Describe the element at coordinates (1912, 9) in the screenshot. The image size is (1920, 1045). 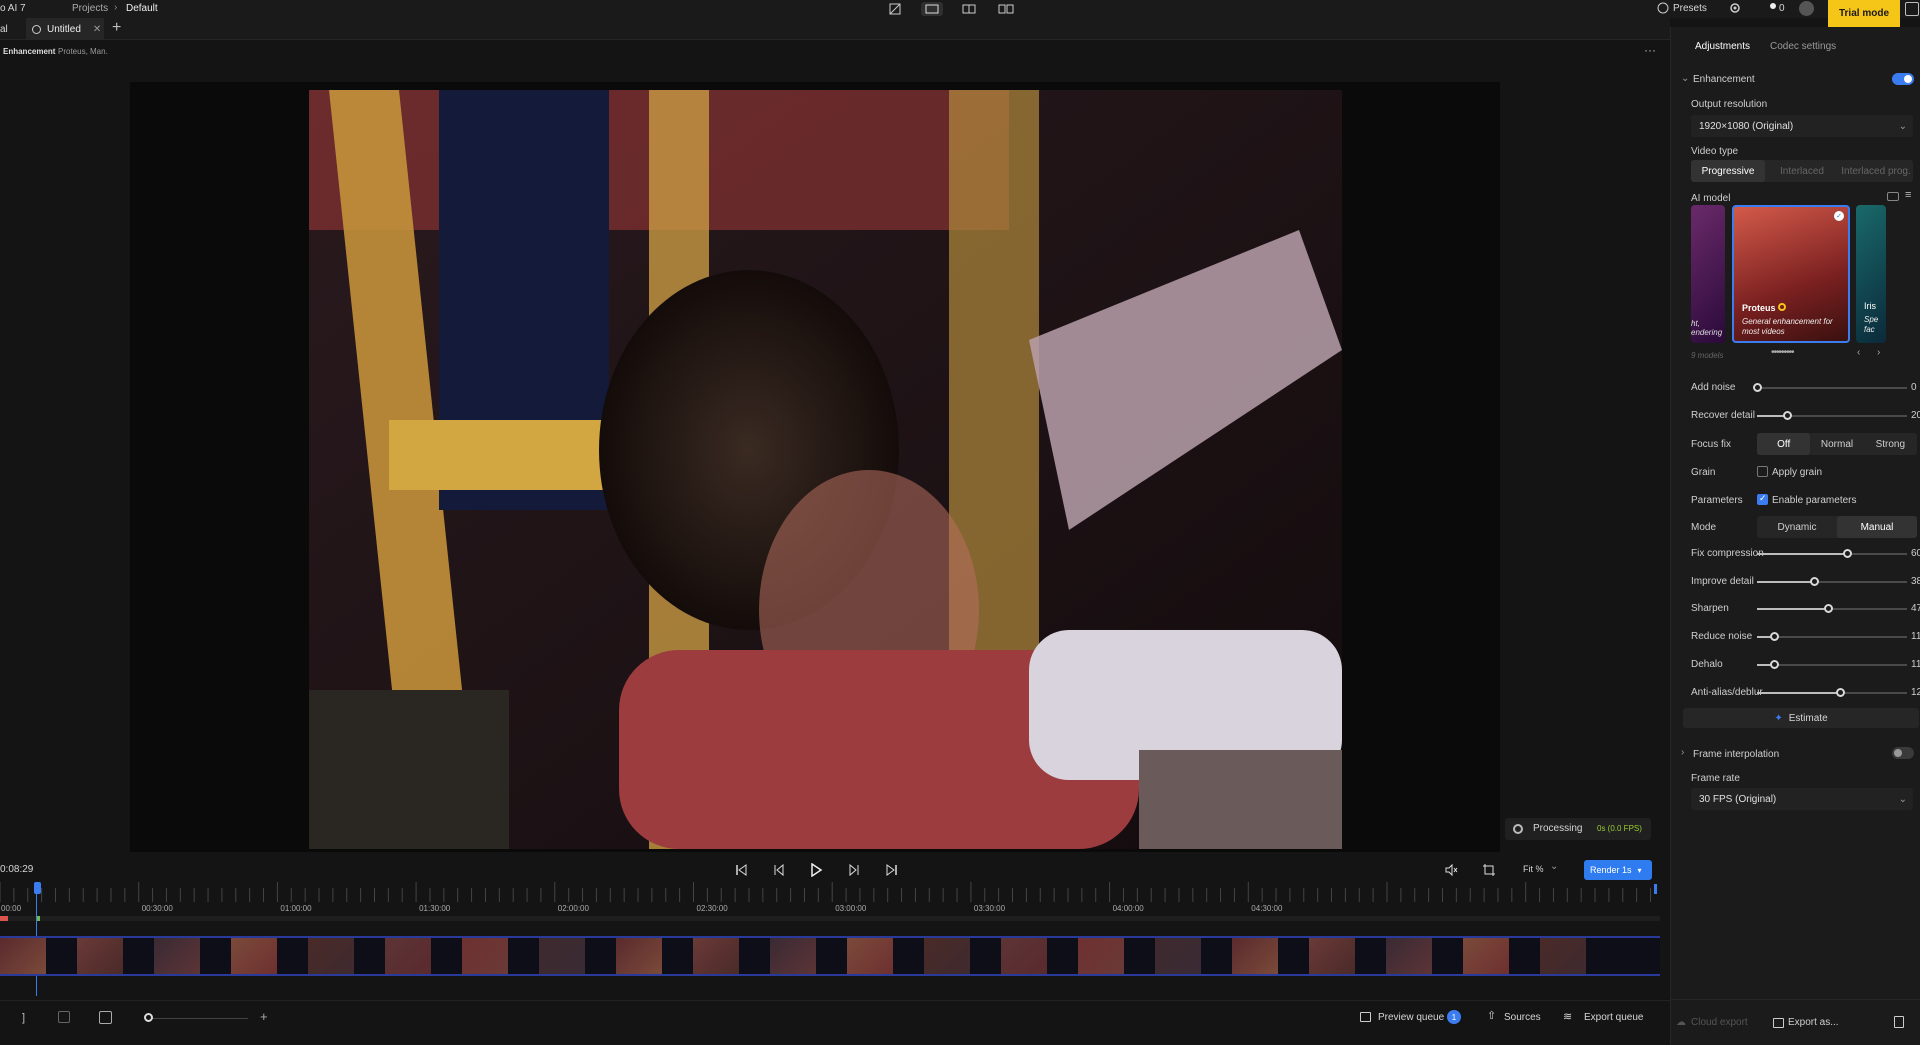
I see `sidebar-toggle-icon` at that location.